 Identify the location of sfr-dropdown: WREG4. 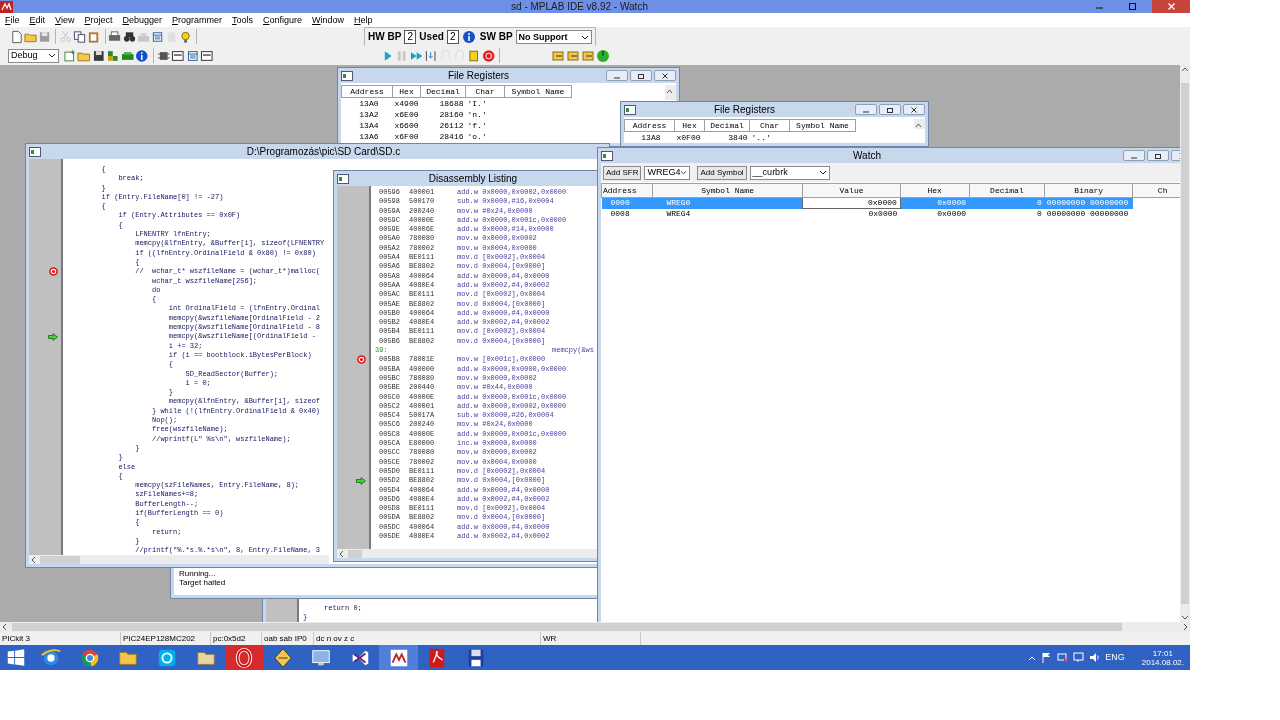
(667, 172).